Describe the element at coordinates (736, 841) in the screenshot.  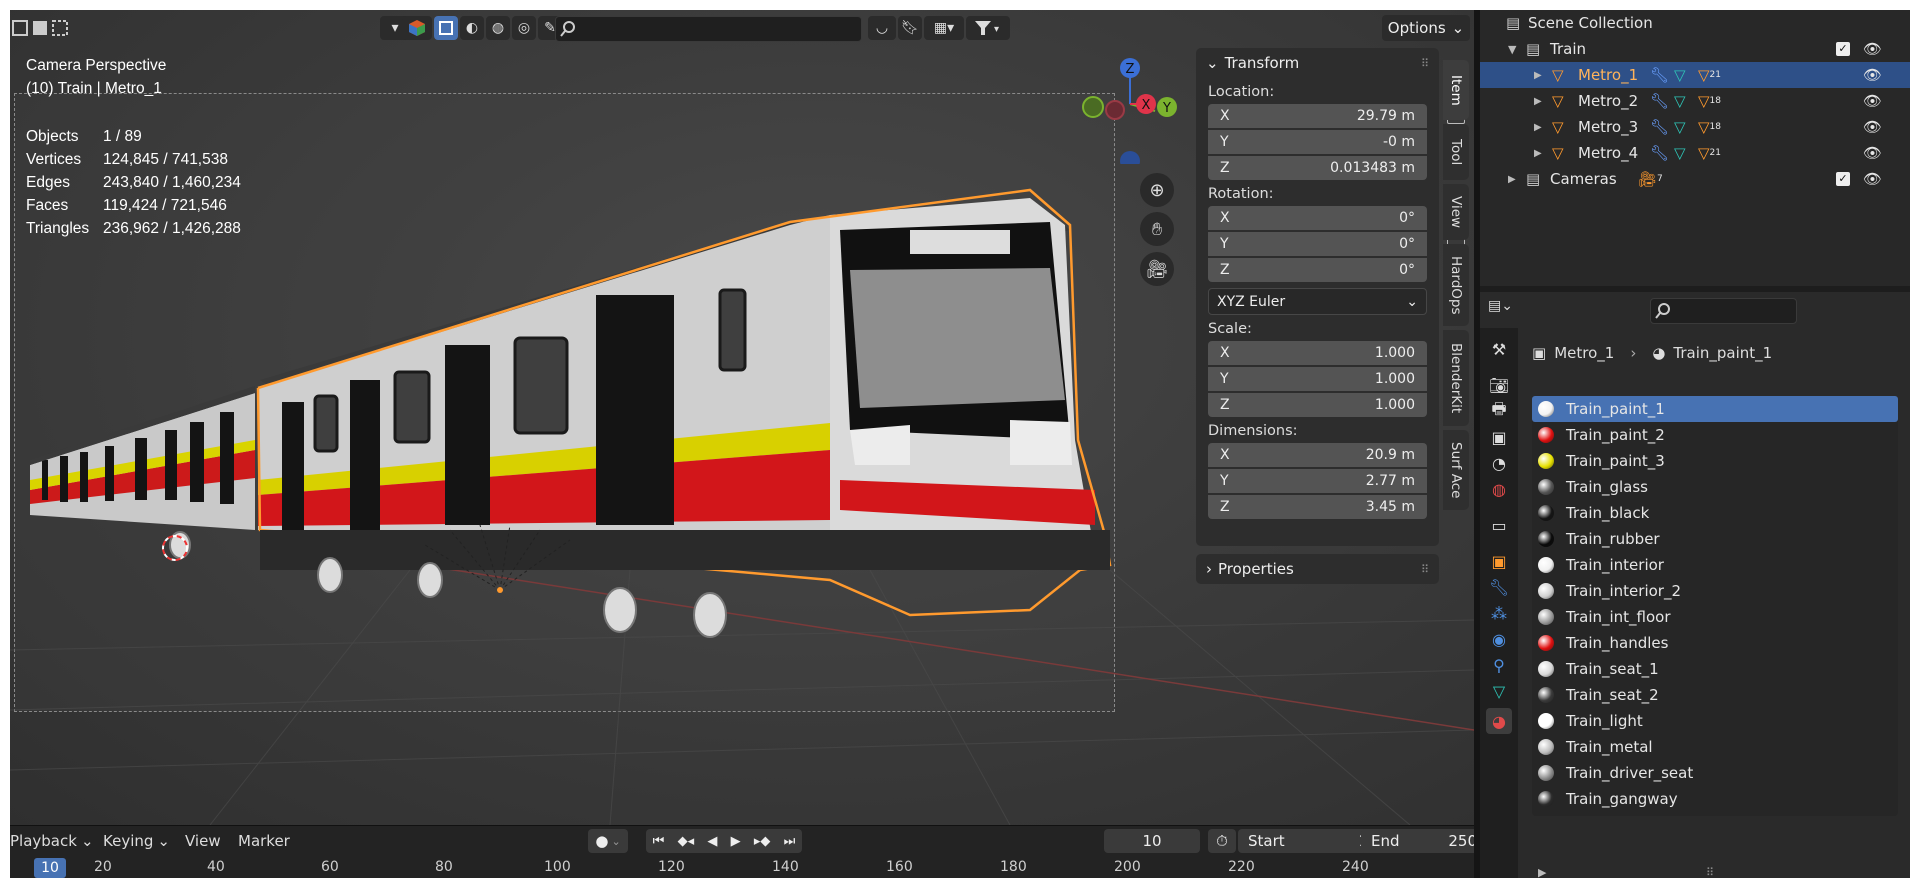
I see `play-icon: ▶` at that location.